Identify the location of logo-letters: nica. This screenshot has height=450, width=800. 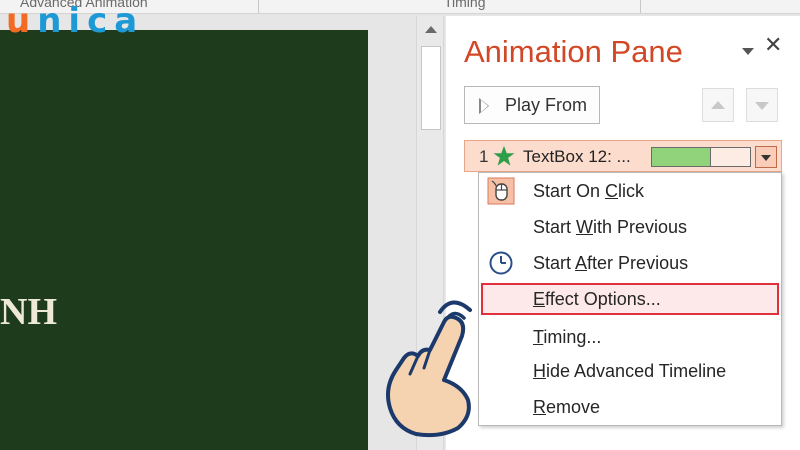
(91, 21).